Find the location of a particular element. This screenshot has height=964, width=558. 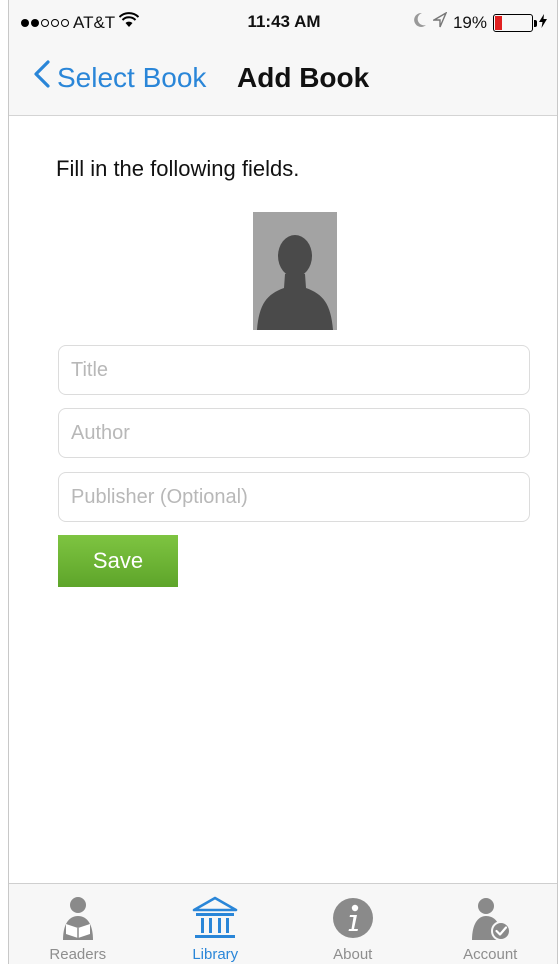

tab-label-library: Library is located at coordinates (215, 954).